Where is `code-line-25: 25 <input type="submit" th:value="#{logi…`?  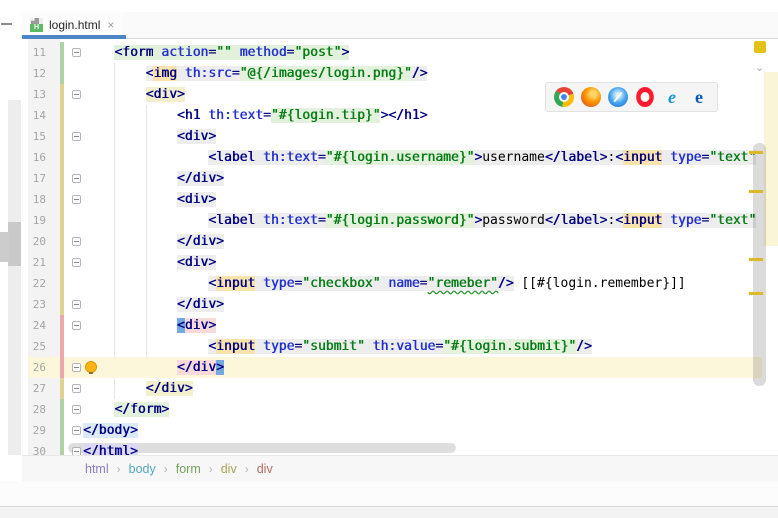 code-line-25: 25 <input type="submit" th:value="#{logi… is located at coordinates (395, 346).